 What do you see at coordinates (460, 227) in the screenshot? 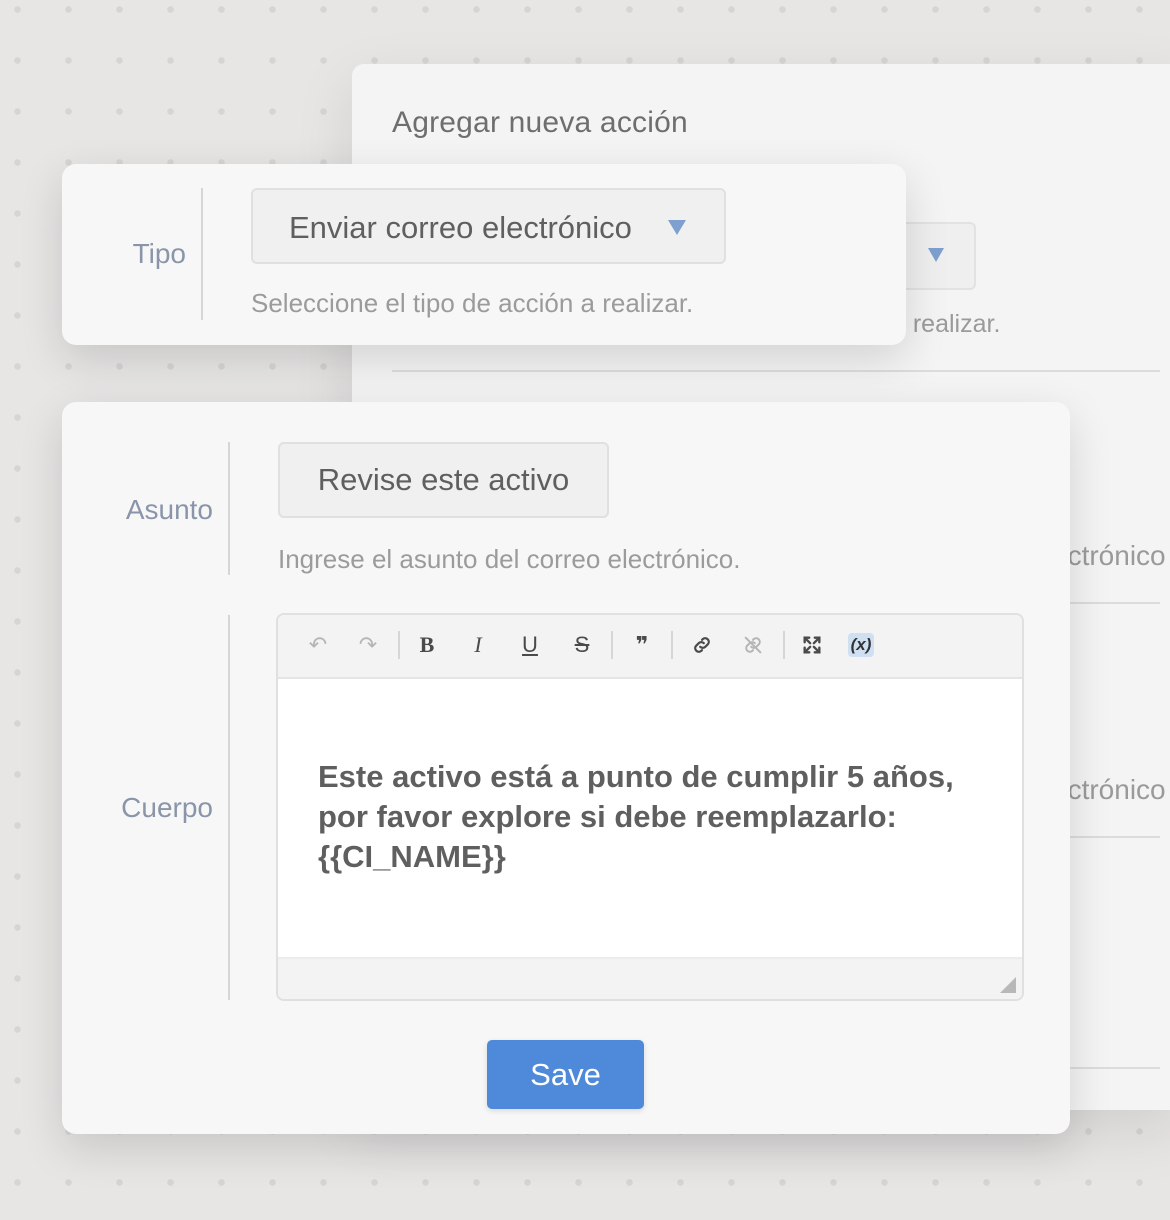
I see `type-select-value: Enviar correo electrónico` at bounding box center [460, 227].